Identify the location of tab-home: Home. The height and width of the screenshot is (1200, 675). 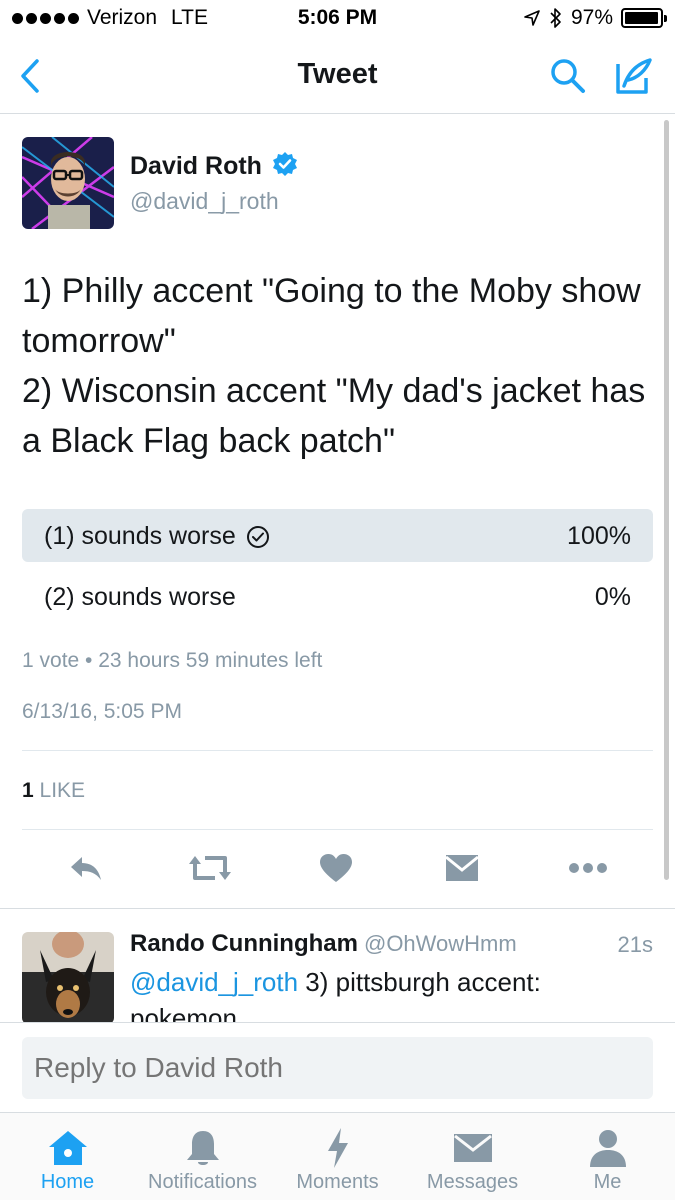
(67, 1156).